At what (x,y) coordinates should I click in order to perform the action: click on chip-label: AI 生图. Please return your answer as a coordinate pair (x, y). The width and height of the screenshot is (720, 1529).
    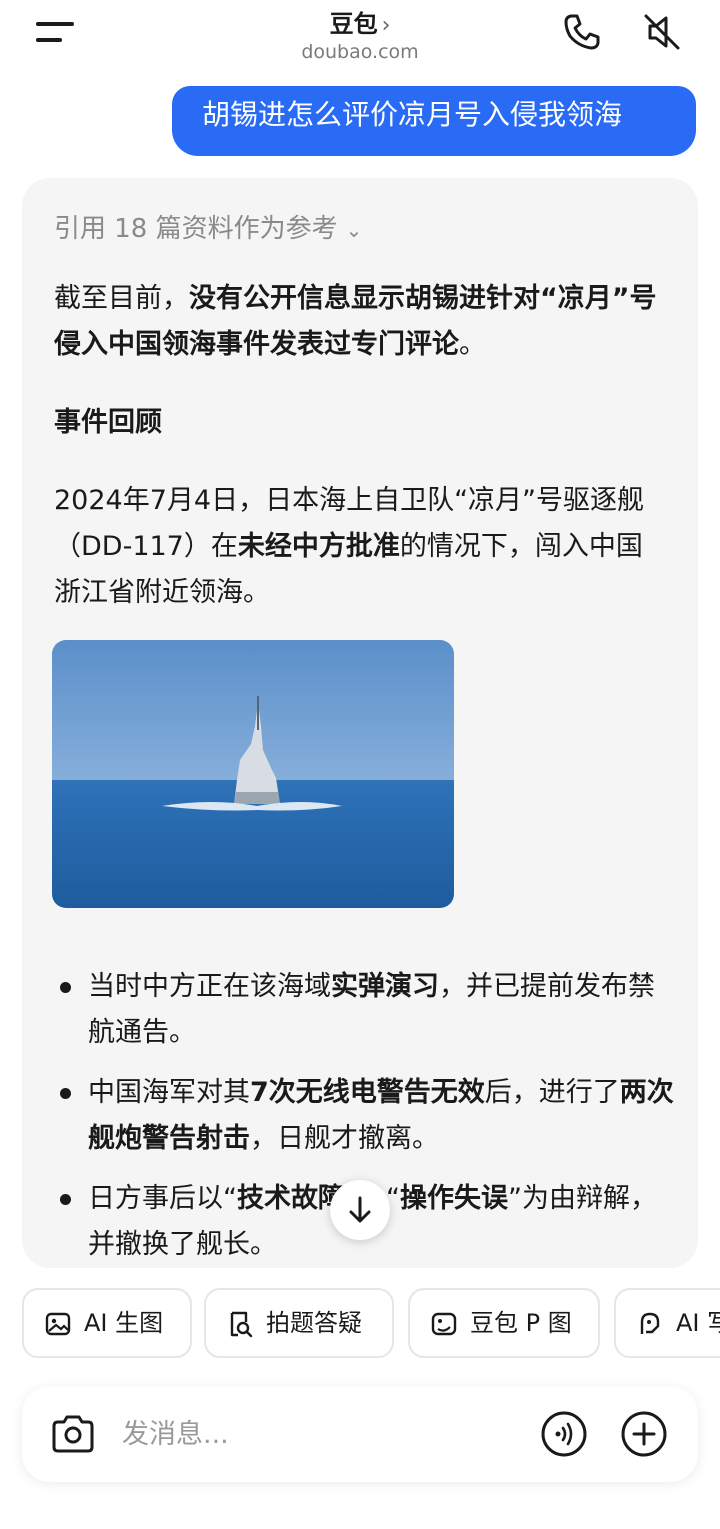
    Looking at the image, I should click on (124, 1323).